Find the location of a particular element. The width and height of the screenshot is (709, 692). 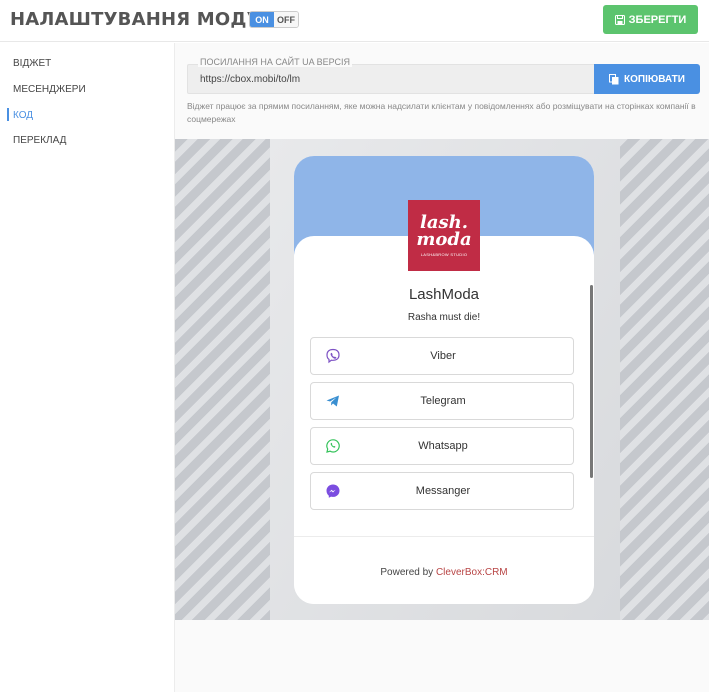

copy-button: КОПІЮВАТИ is located at coordinates (647, 79).